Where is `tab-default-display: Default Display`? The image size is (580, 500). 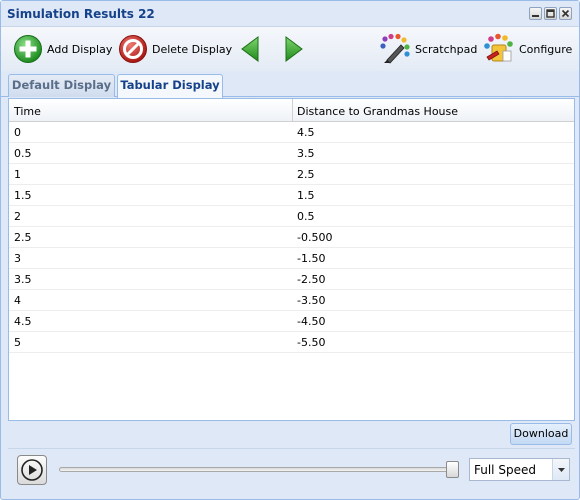
tab-default-display: Default Display is located at coordinates (61, 85).